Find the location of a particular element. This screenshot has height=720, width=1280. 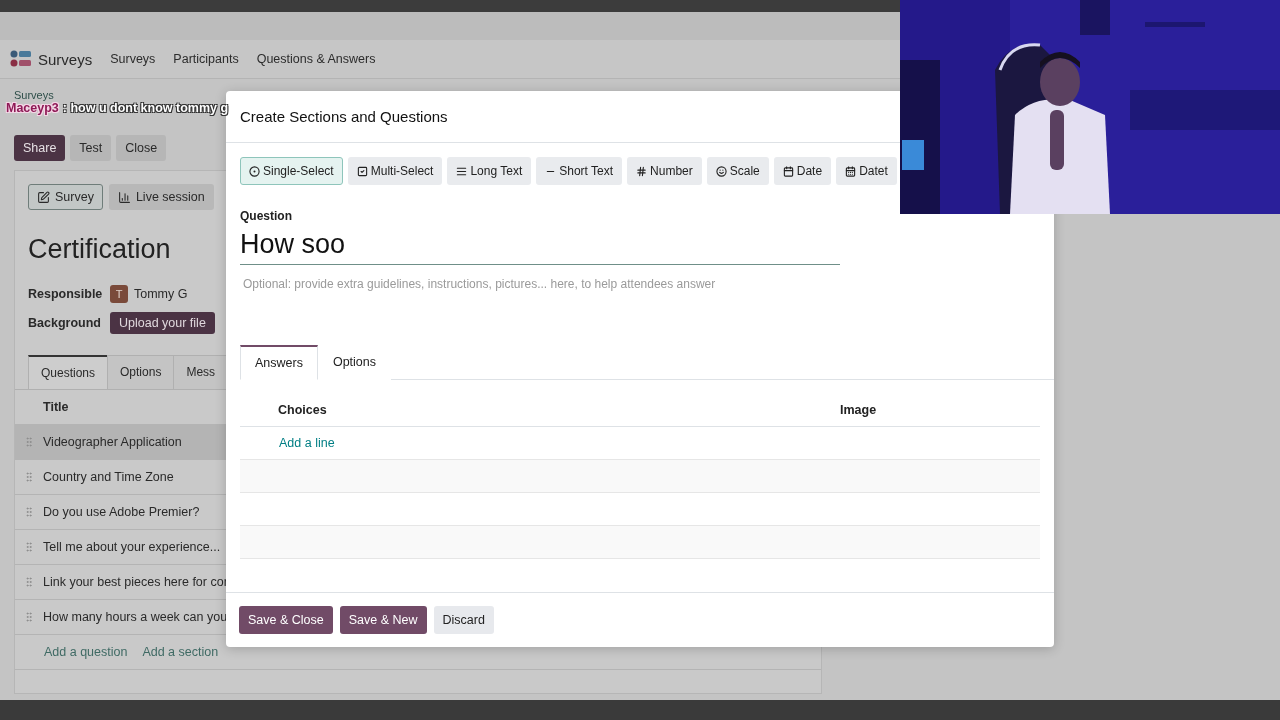

table-cell: Do you use Adobe Premier? is located at coordinates (121, 512).